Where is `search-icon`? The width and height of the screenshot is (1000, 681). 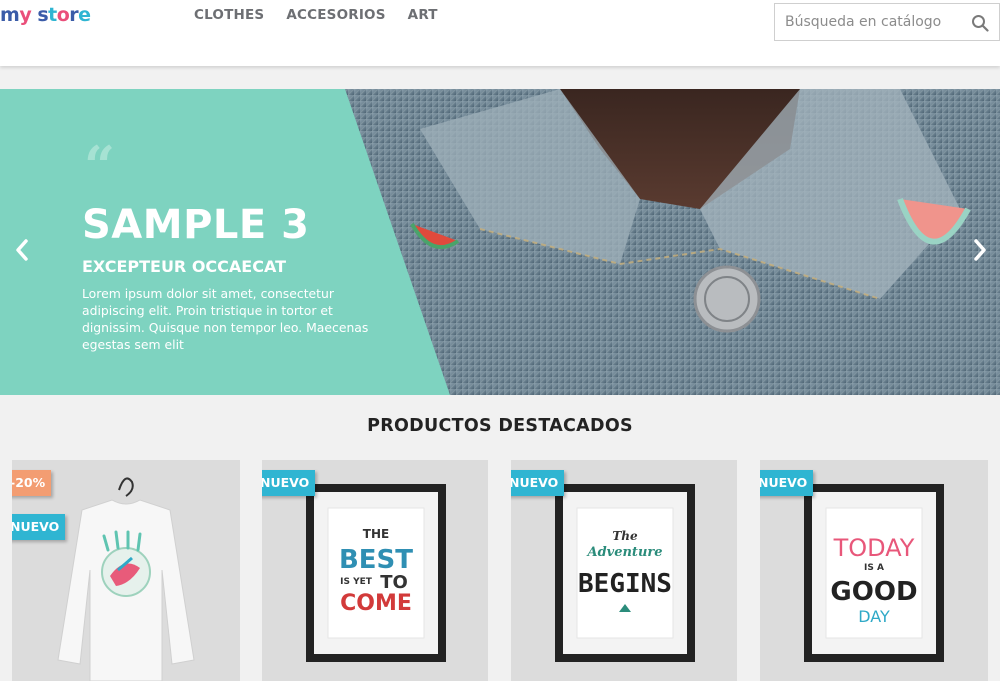
search-icon is located at coordinates (980, 23).